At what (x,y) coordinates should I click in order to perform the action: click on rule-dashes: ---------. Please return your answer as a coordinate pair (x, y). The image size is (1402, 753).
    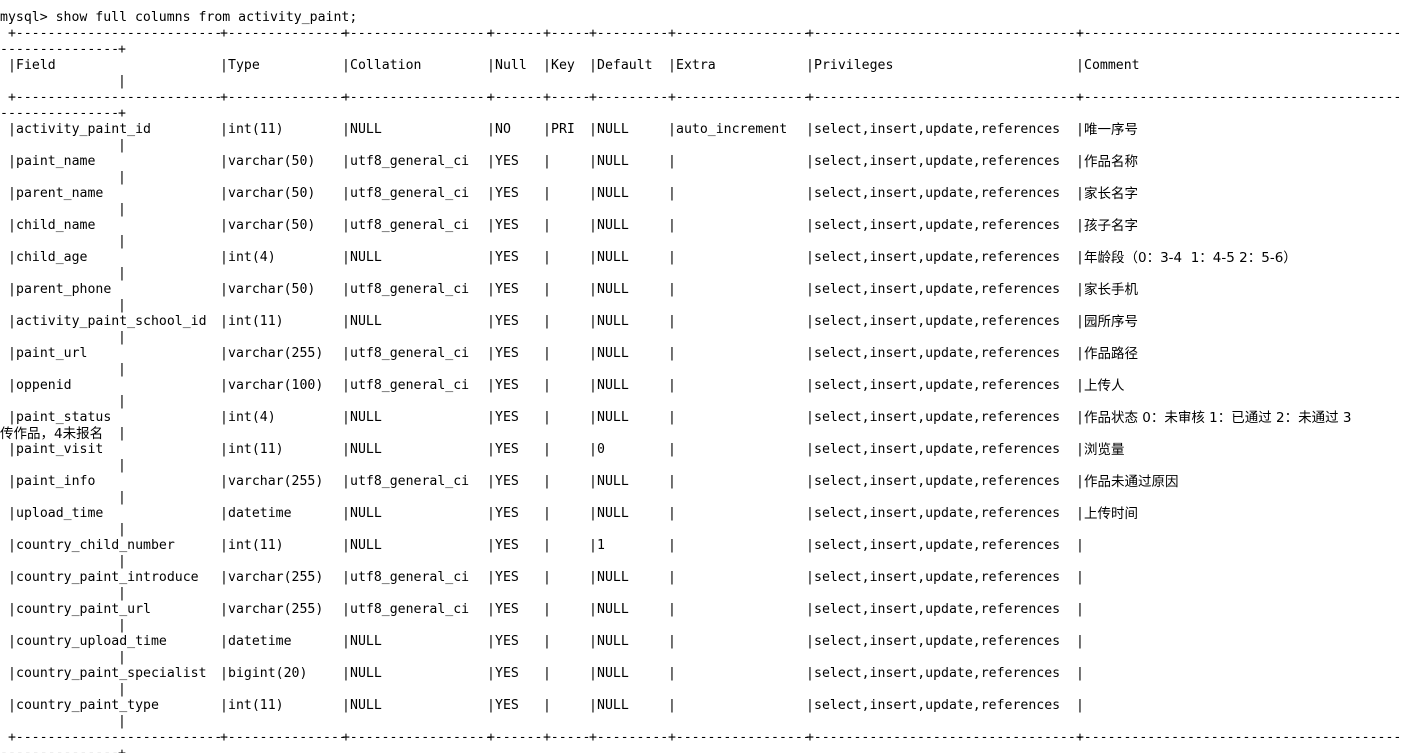
    Looking at the image, I should click on (632, 97).